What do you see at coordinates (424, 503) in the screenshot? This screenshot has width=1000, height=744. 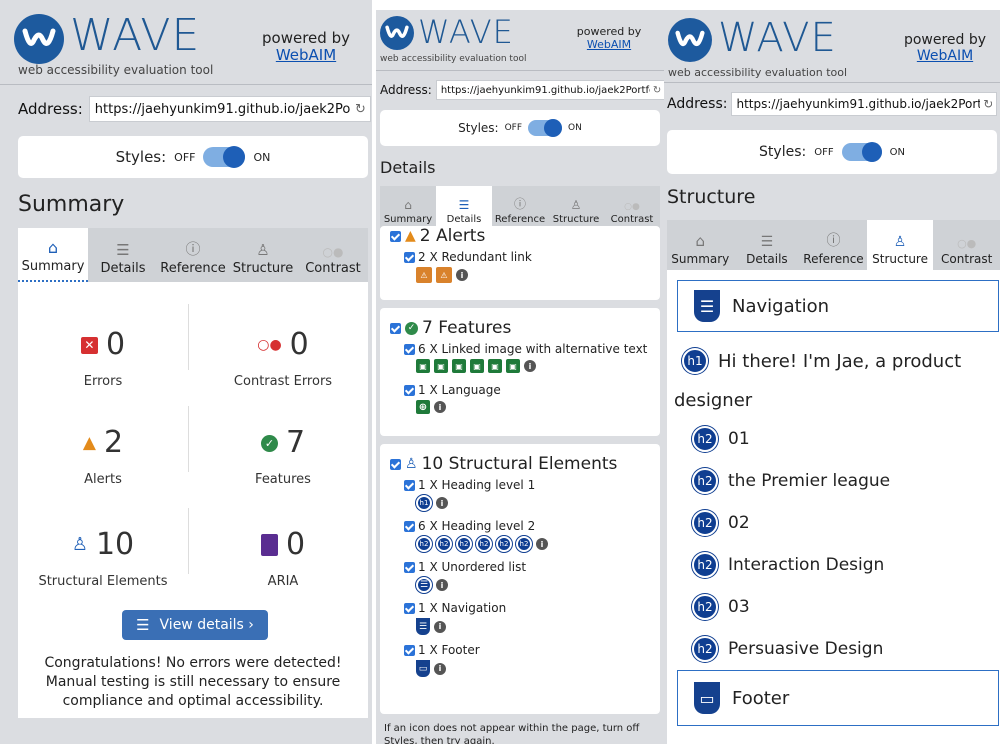 I see `heading-1-icon: h1` at bounding box center [424, 503].